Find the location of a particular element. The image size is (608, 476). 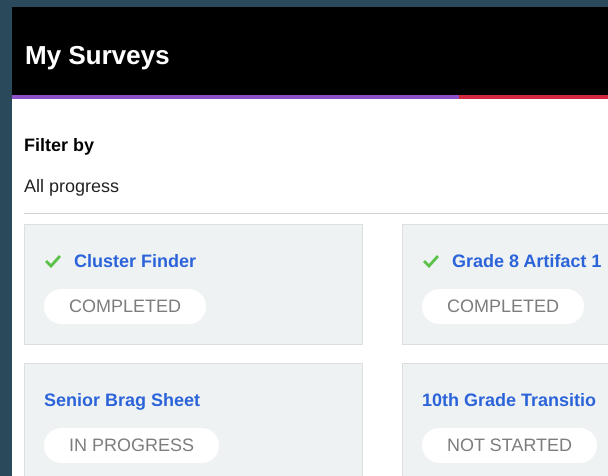

filter-label: Filter by is located at coordinates (59, 145).